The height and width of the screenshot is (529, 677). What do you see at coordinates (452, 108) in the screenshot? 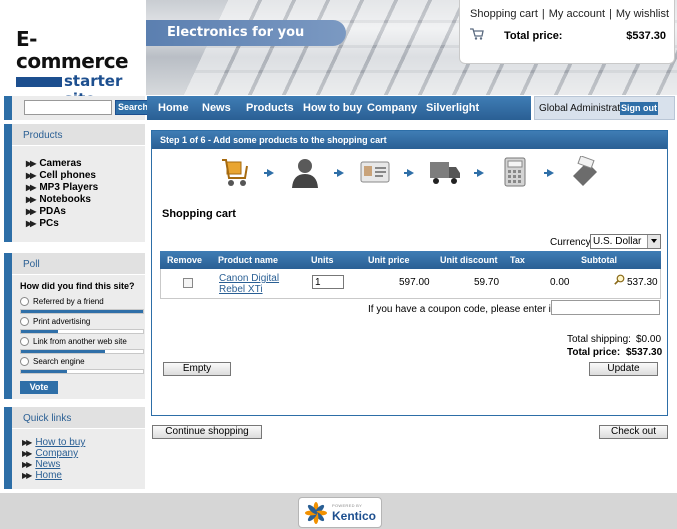
I see `nav-item-silverlight: Silverlight` at bounding box center [452, 108].